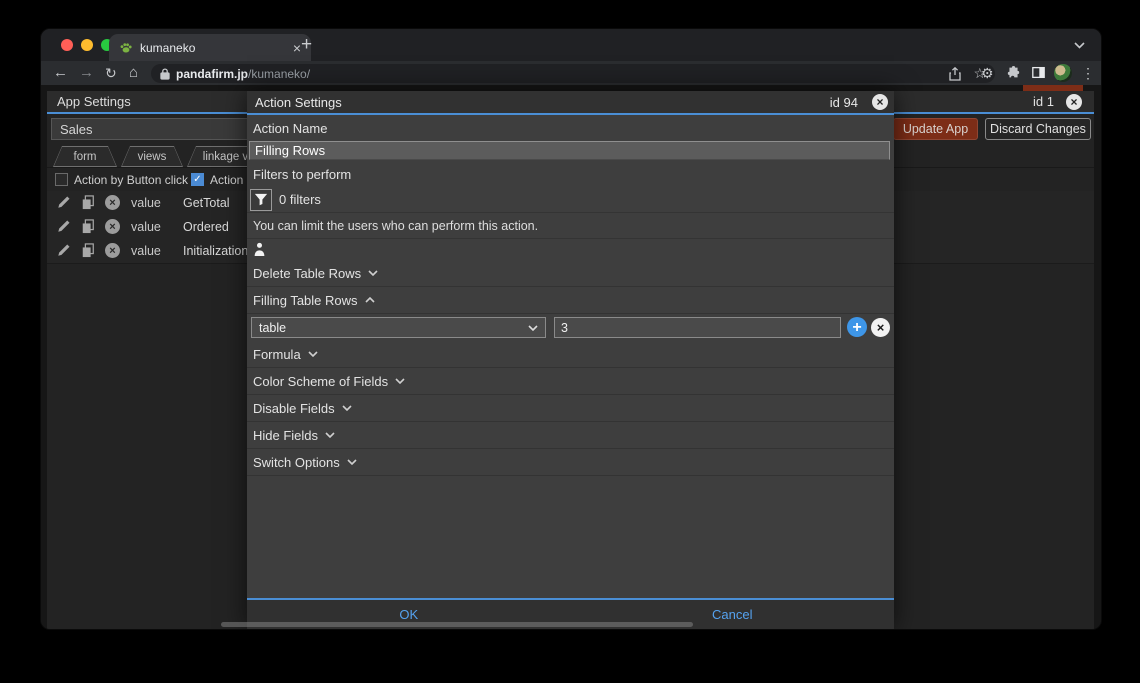 The image size is (1140, 683). Describe the element at coordinates (935, 129) in the screenshot. I see `update-app-button: Update App` at that location.